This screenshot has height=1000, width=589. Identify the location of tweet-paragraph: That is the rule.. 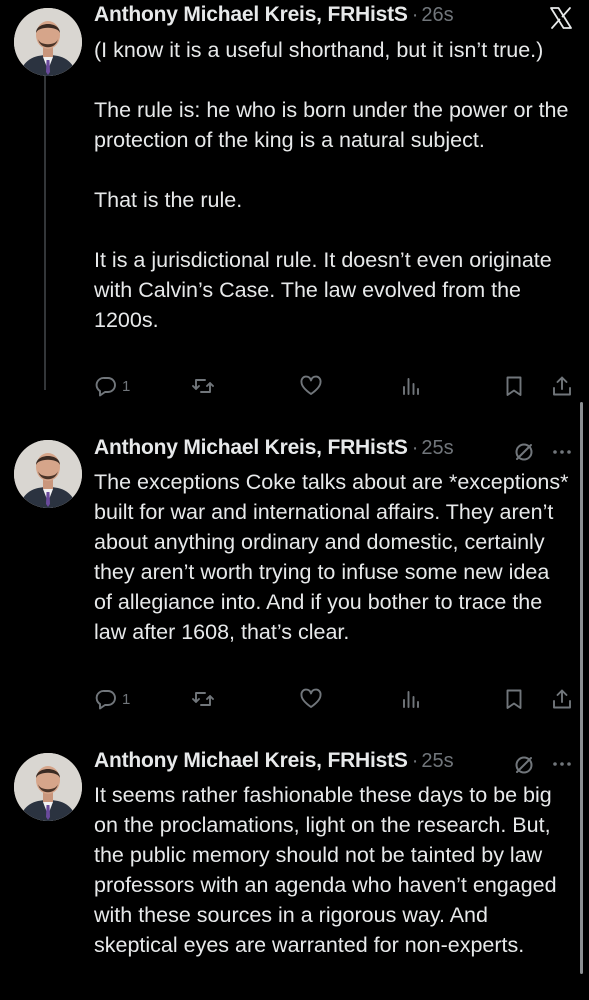
(168, 200).